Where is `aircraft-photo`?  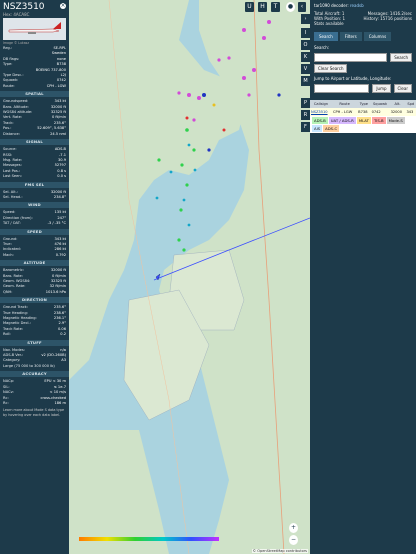
aircraft-photo is located at coordinates (34, 29).